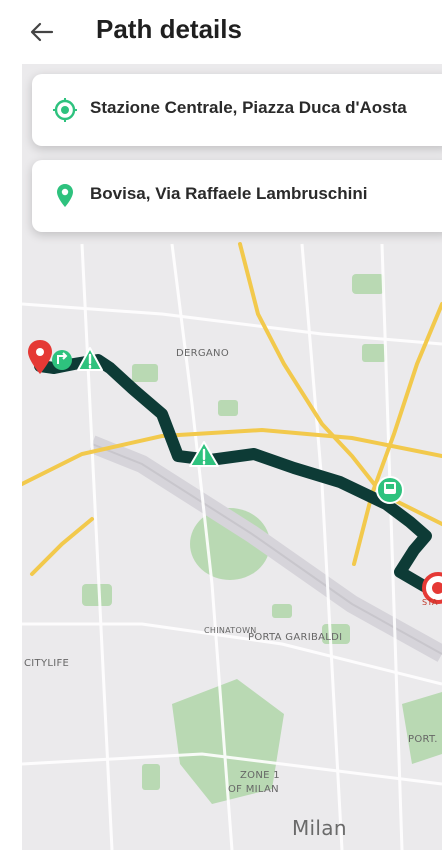 This screenshot has height=850, width=442. Describe the element at coordinates (47, 663) in the screenshot. I see `map-label-citylife: CITYLIFE` at that location.